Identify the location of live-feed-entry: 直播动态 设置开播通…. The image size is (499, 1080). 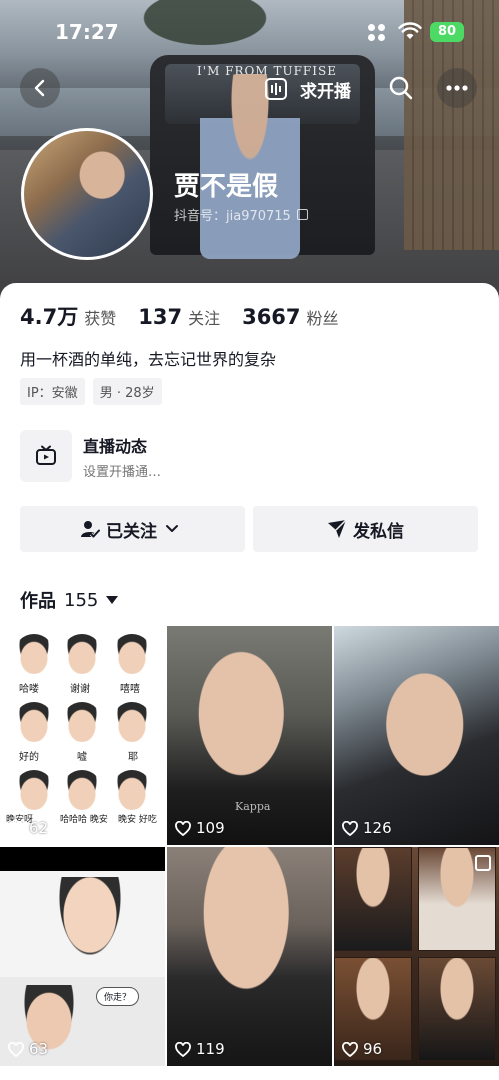
(180, 457).